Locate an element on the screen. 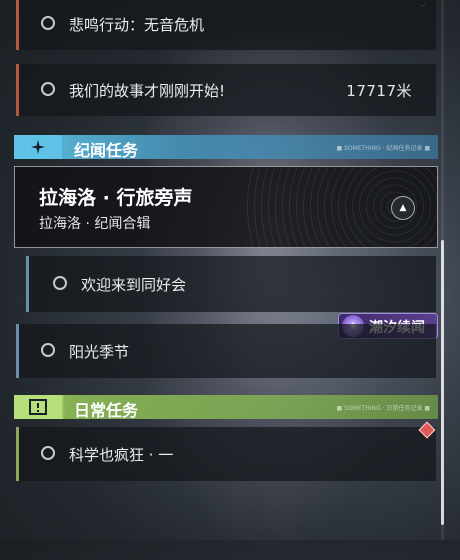 This screenshot has height=560, width=460. quest-item-1: 悲鸣行动：无音危机 is located at coordinates (226, 25).